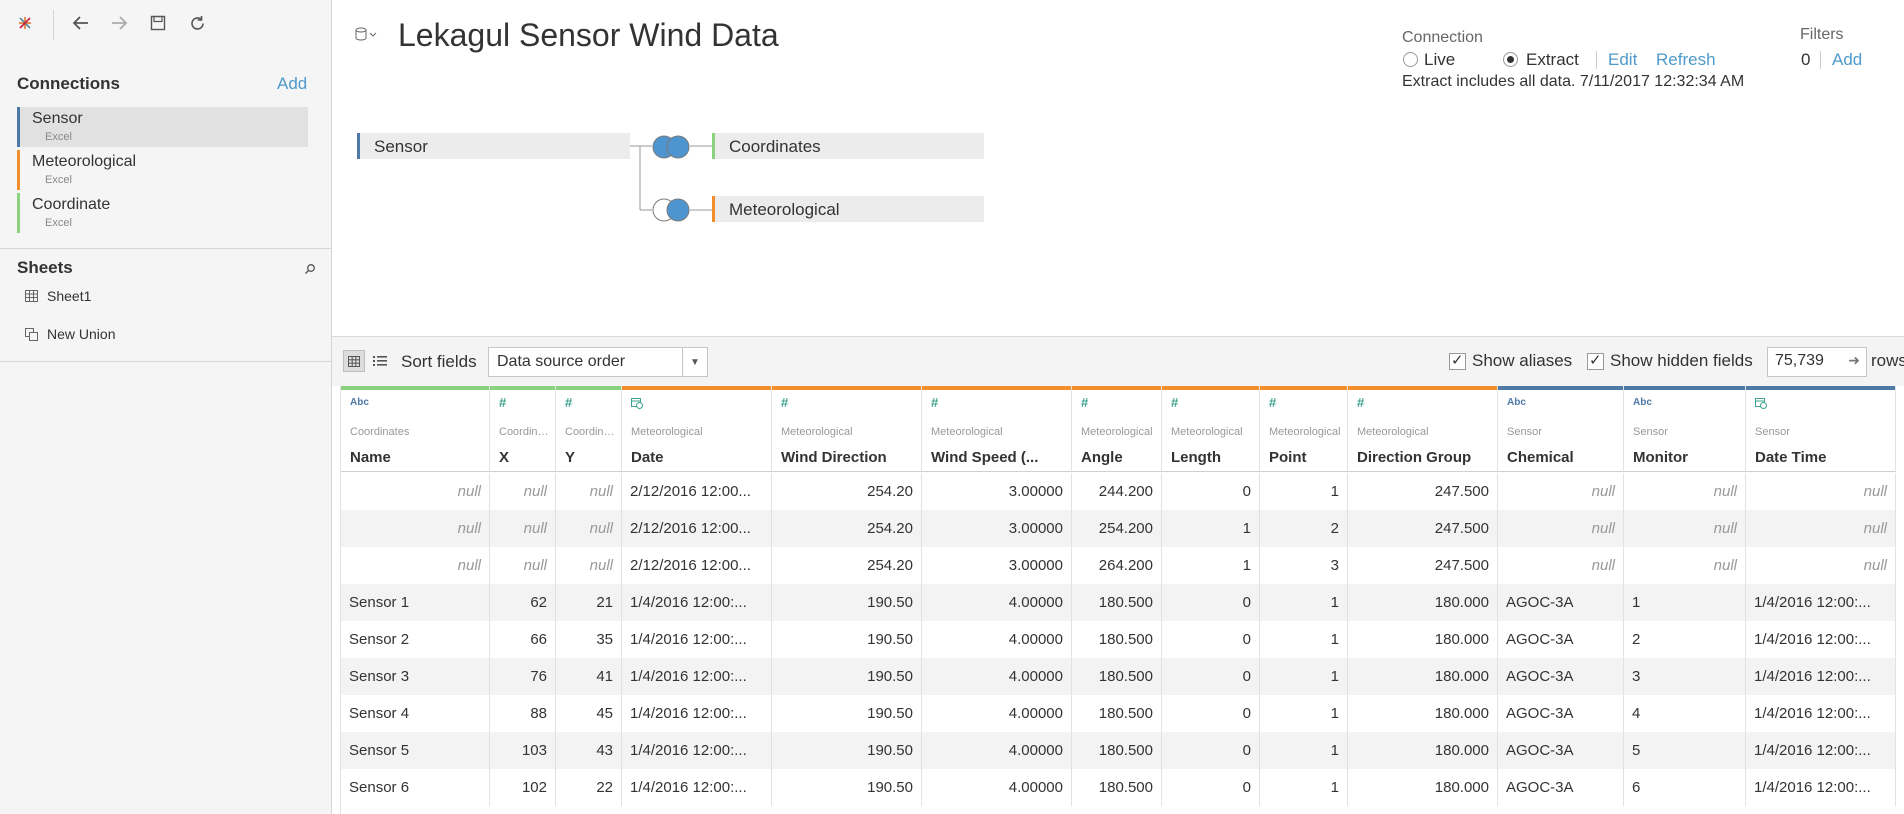 The height and width of the screenshot is (814, 1904). Describe the element at coordinates (588, 35) in the screenshot. I see `datasource-title: Lekagul Sensor Wind Data` at that location.